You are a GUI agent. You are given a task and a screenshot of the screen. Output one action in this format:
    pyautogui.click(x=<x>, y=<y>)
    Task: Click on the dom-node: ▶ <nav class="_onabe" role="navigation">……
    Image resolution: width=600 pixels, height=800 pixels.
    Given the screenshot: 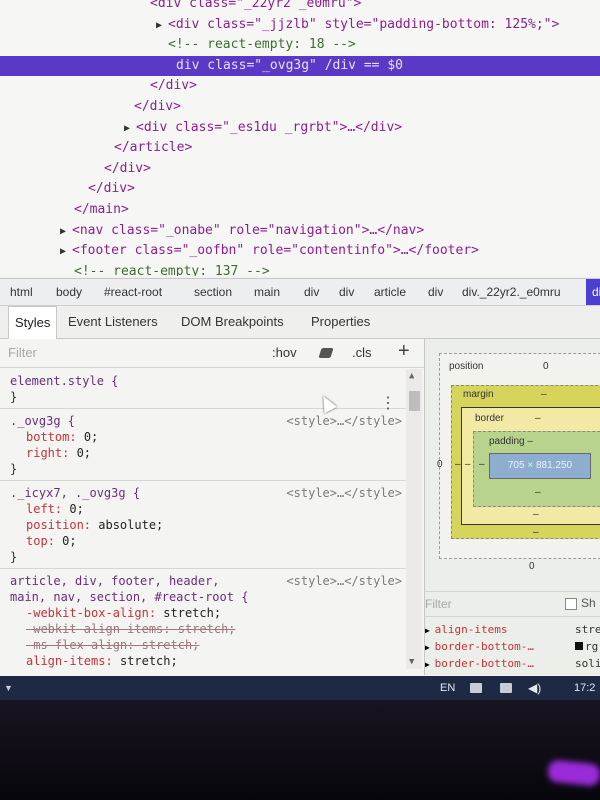 What is the action you would take?
    pyautogui.click(x=300, y=231)
    